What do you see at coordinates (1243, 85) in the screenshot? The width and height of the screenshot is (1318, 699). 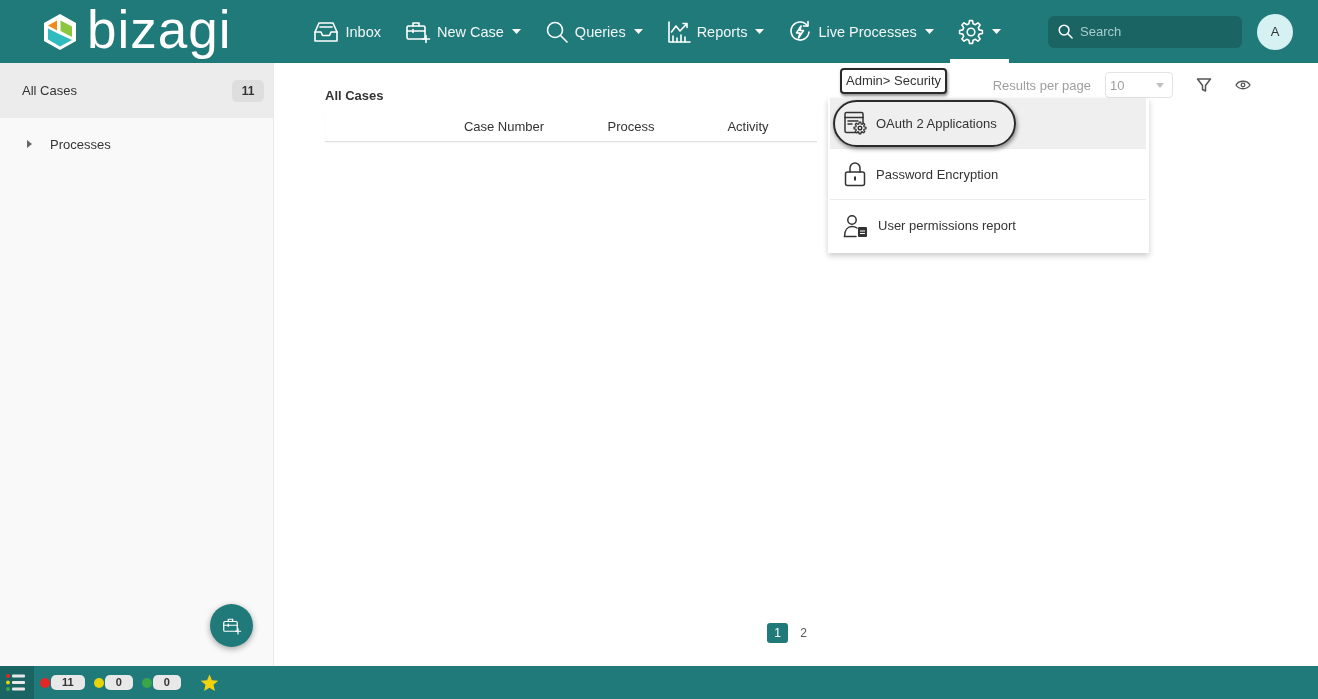 I see `eye-icon` at bounding box center [1243, 85].